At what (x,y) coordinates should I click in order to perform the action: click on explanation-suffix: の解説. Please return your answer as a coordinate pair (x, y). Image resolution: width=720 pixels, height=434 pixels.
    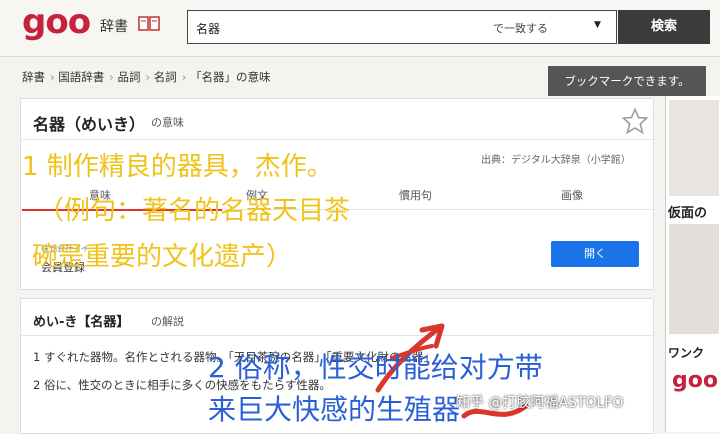
    Looking at the image, I should click on (167, 321).